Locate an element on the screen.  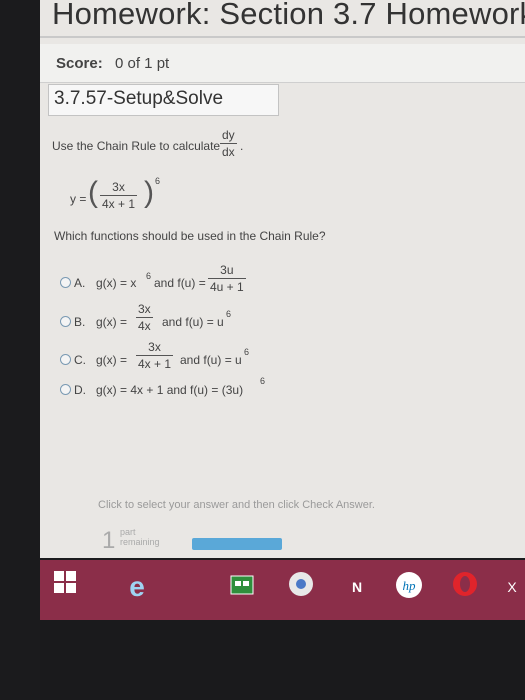
question-prompt: Use the Chain Rule to calculate is located at coordinates (136, 146).